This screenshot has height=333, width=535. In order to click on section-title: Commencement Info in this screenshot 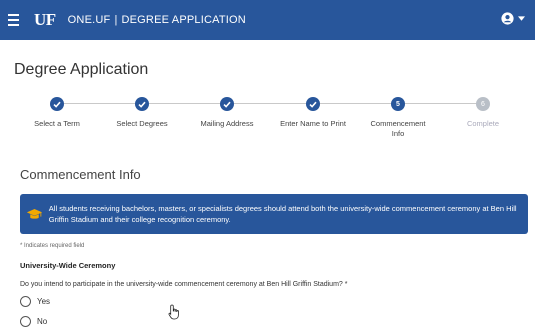, I will do `click(80, 174)`.